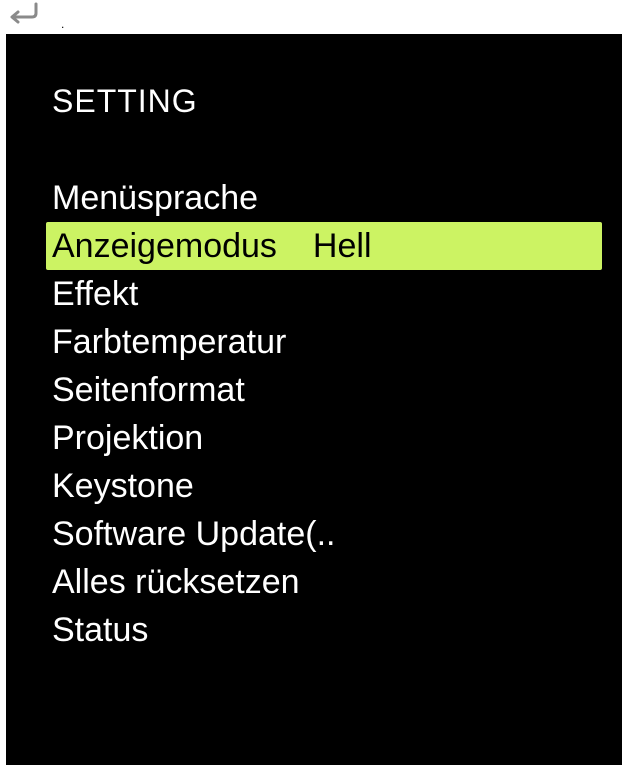 The width and height of the screenshot is (622, 765). What do you see at coordinates (314, 342) in the screenshot?
I see `menu-item-farbtemperatur: Farbtemperatur` at bounding box center [314, 342].